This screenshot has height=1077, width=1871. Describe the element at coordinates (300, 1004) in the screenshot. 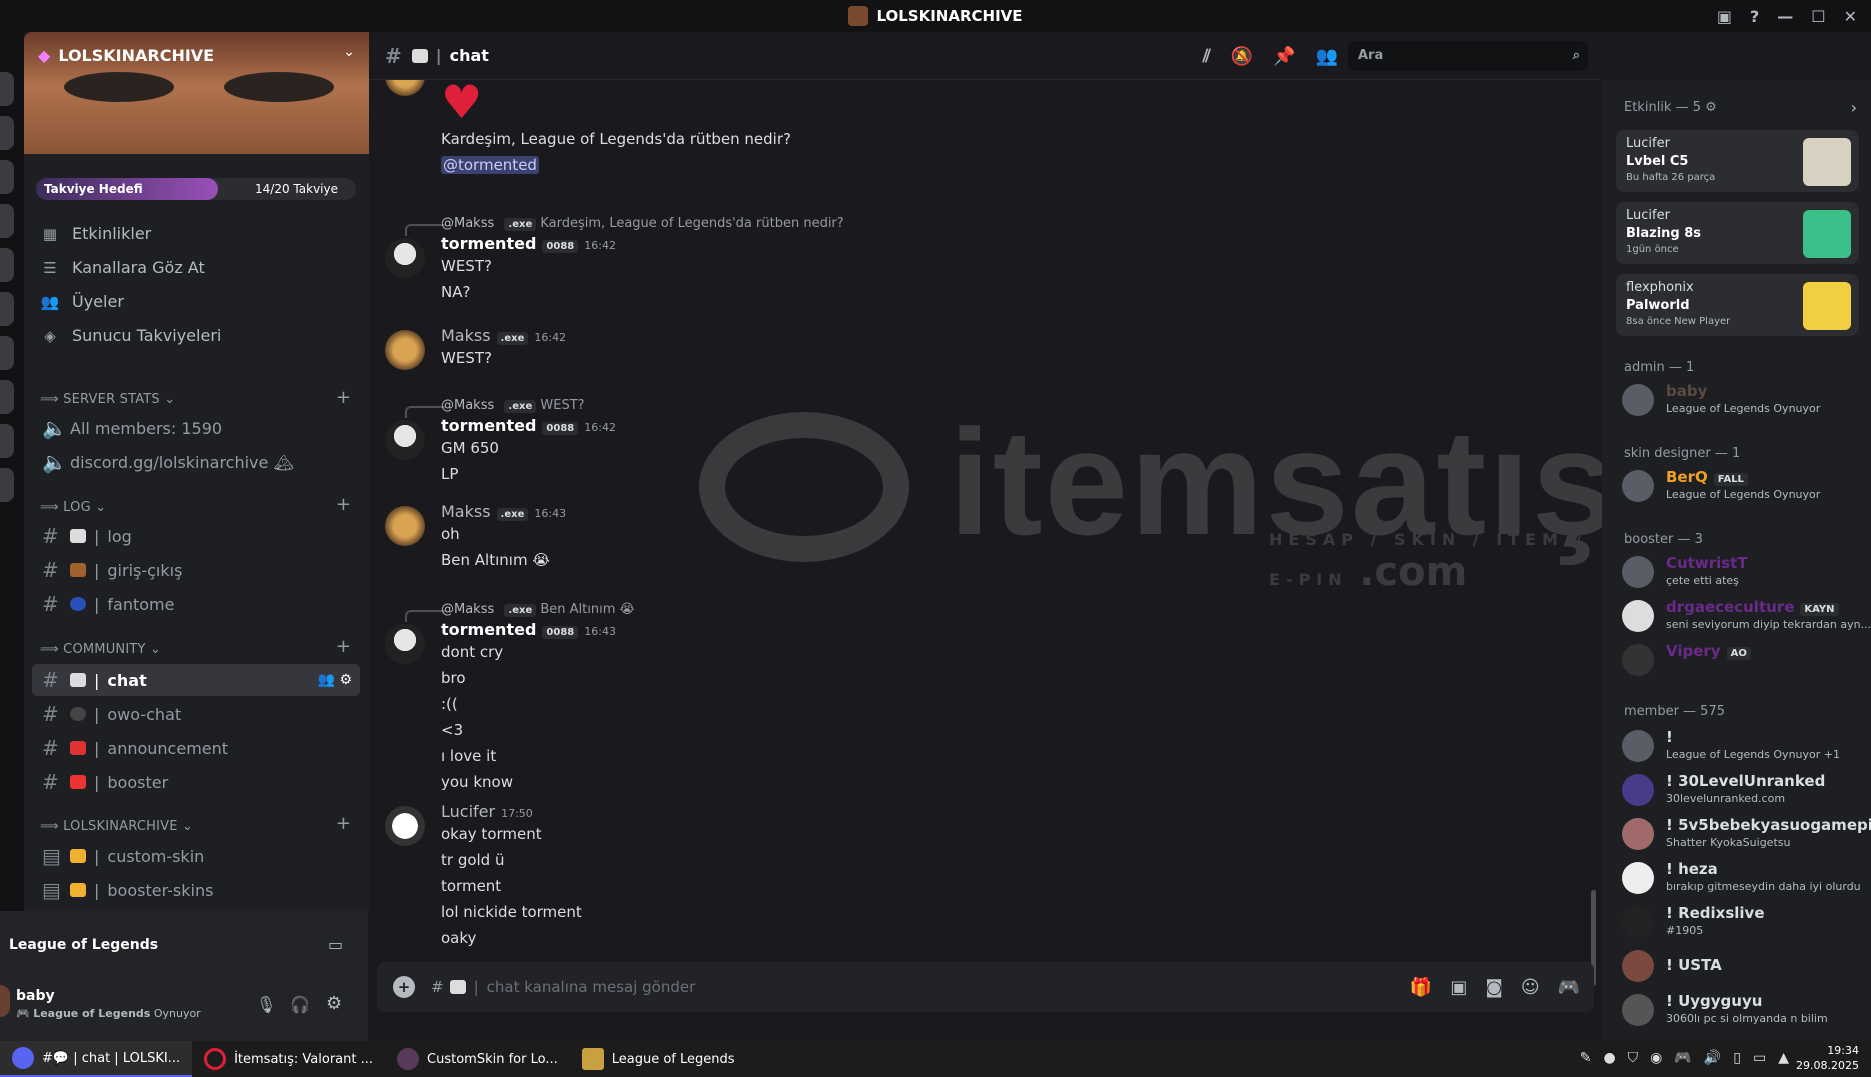

I see `headphones-icon: 🎧` at that location.